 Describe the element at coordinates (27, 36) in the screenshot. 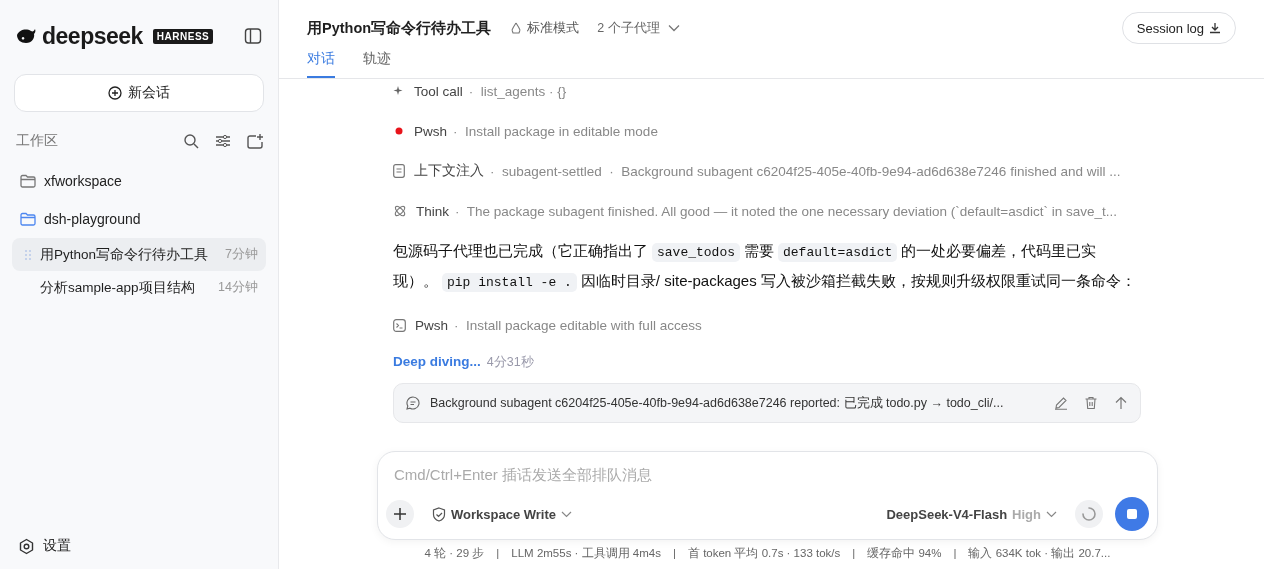

I see `whale-logo-icon` at that location.